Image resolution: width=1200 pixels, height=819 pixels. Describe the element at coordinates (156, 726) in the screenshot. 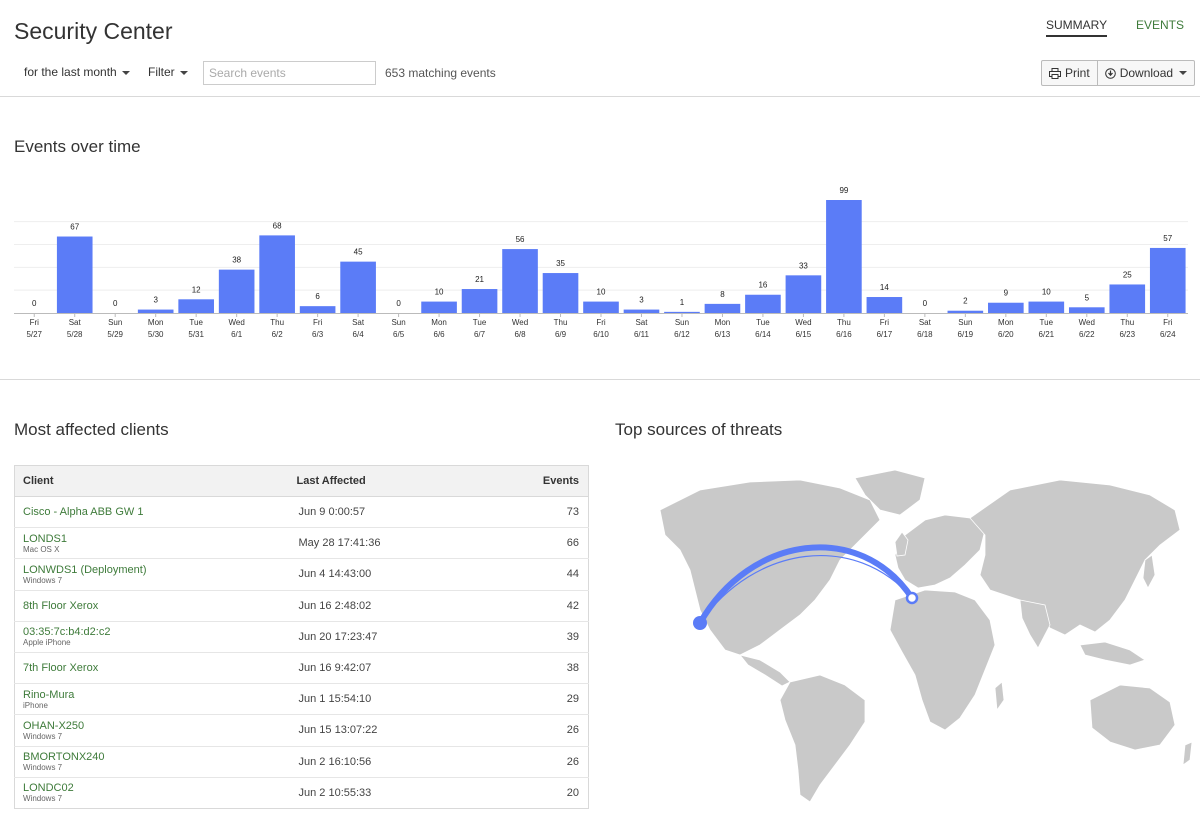

I see `client-name-link: OHAN-X250` at that location.